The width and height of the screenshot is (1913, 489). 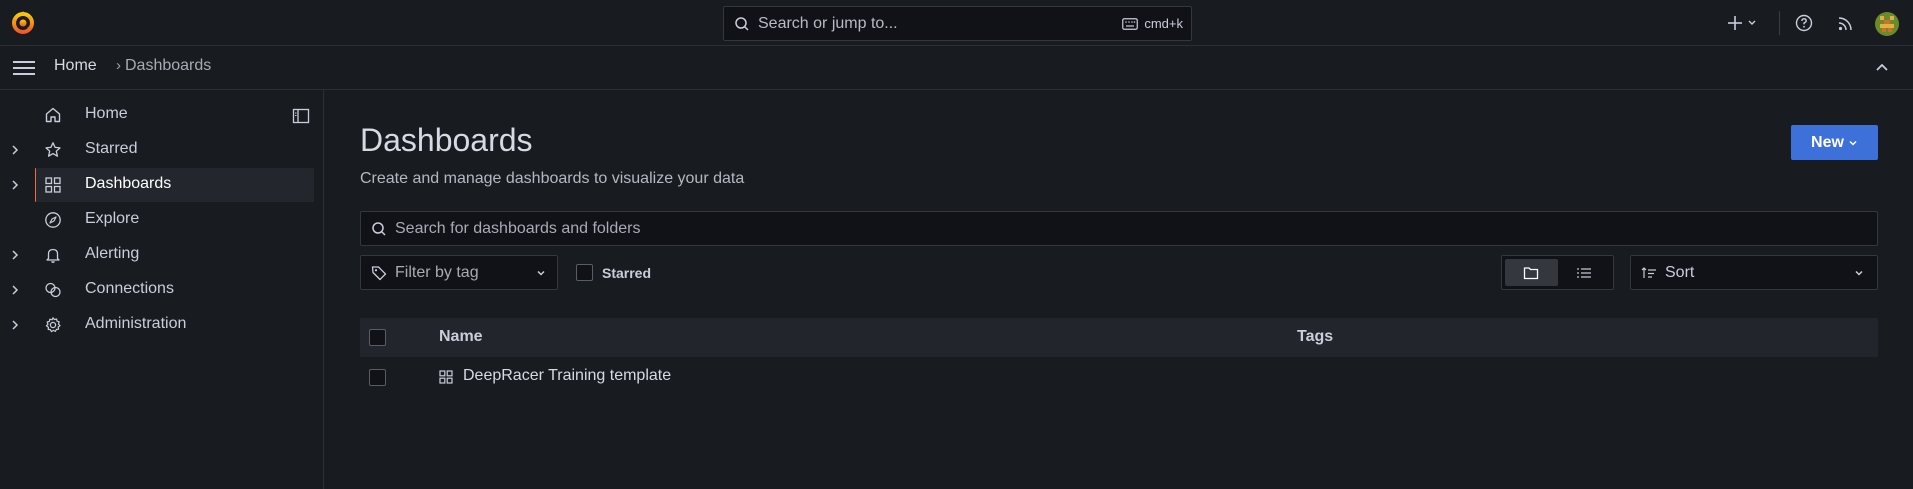 I want to click on keyboard-icon, so click(x=1130, y=23).